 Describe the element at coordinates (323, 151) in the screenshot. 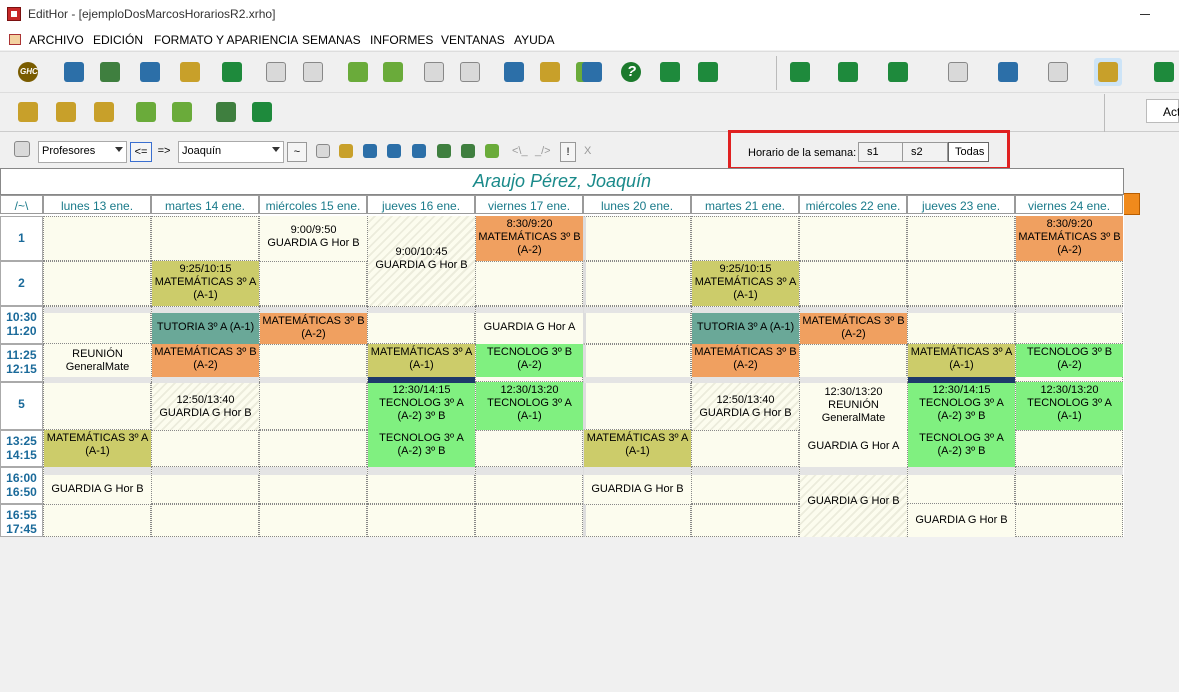

I see `view-grid-1-button` at that location.